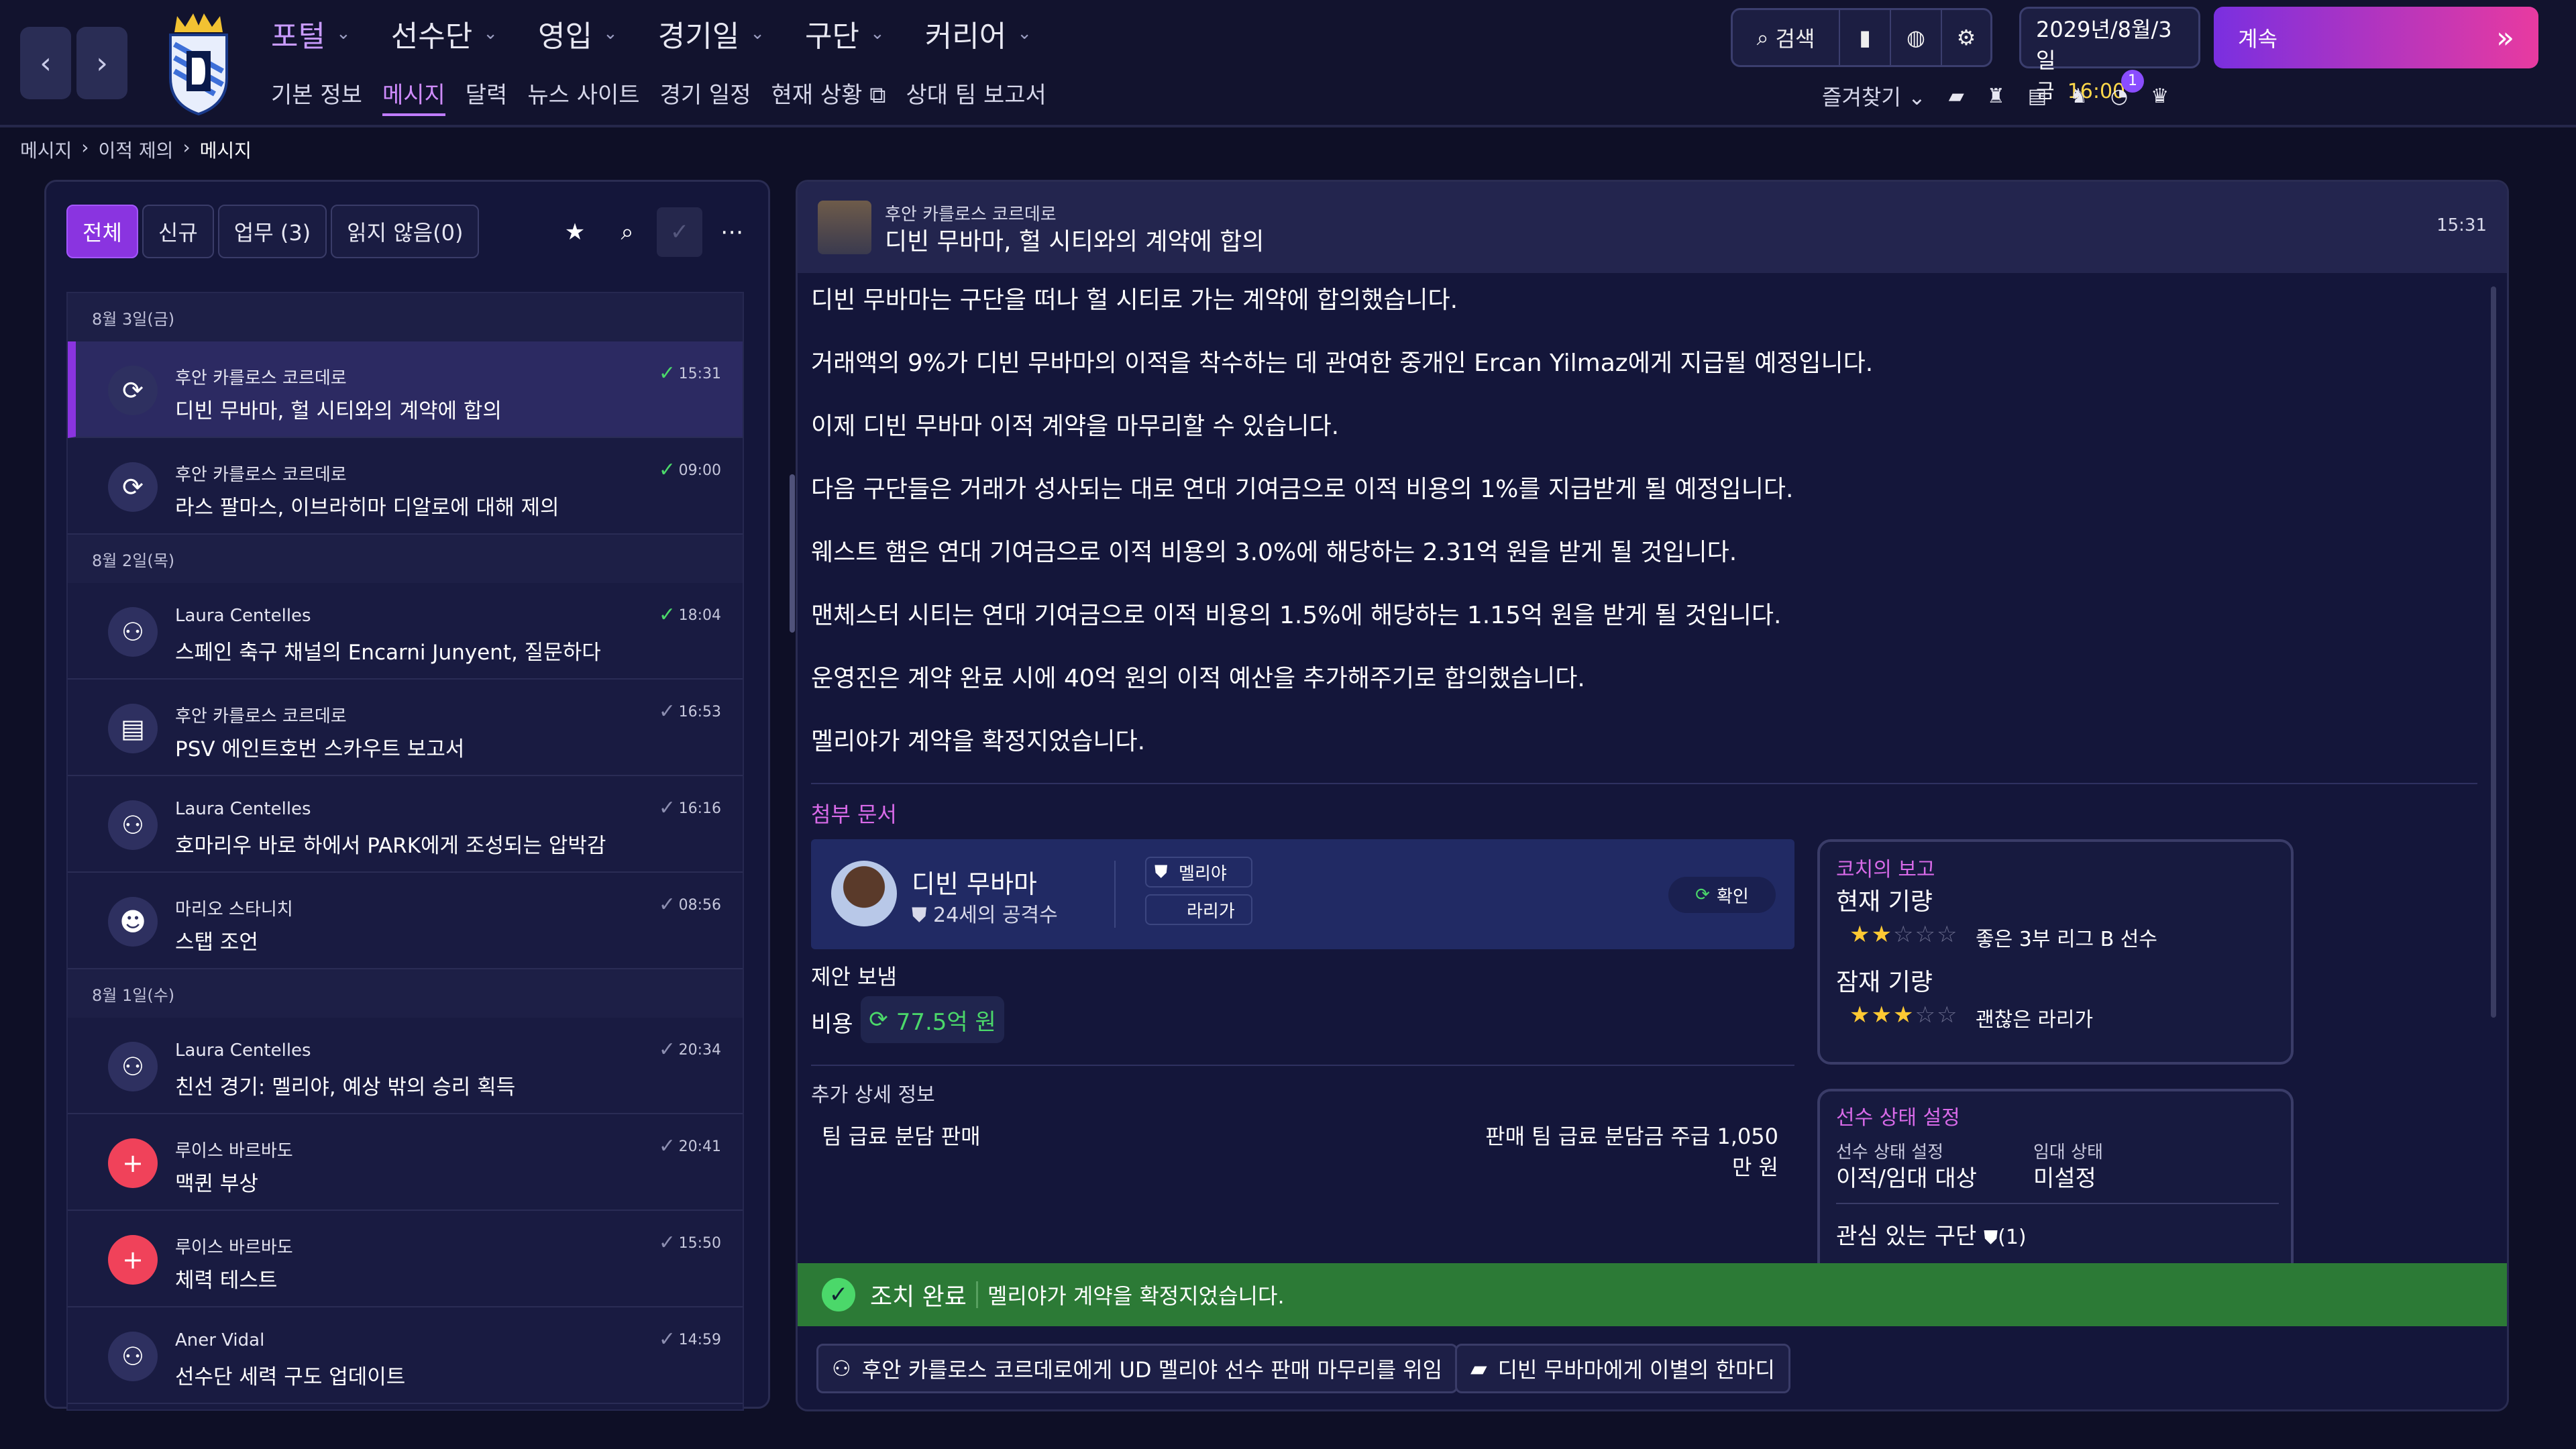 The image size is (2576, 1449). Describe the element at coordinates (2109, 55) in the screenshot. I see `game-date: 2029년/8월/3일 금 16:00` at that location.